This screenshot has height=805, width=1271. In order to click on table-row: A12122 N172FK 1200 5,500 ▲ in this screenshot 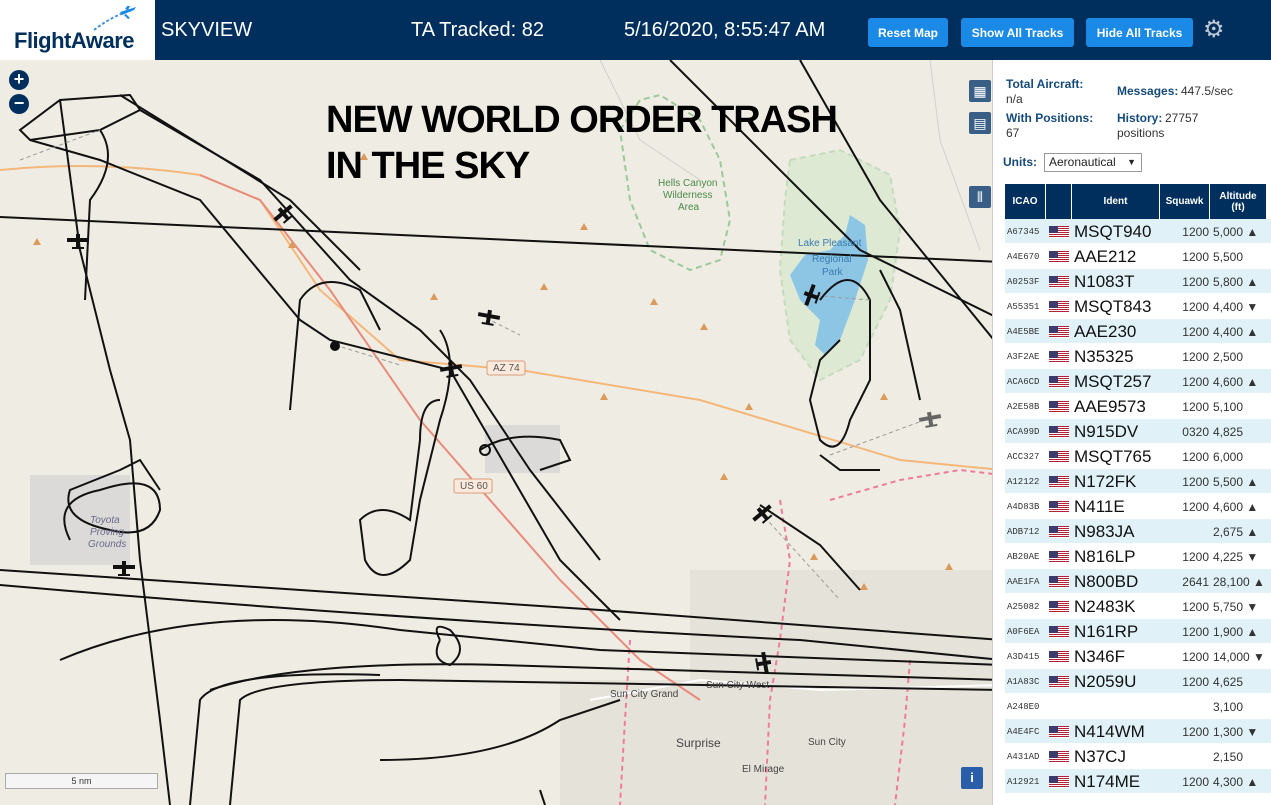, I will do `click(1138, 481)`.